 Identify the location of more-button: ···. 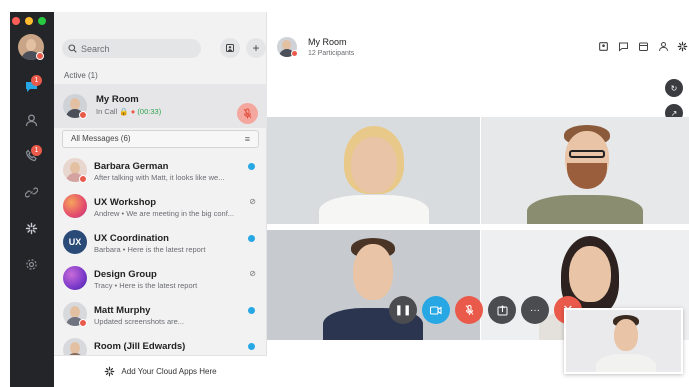
(535, 310).